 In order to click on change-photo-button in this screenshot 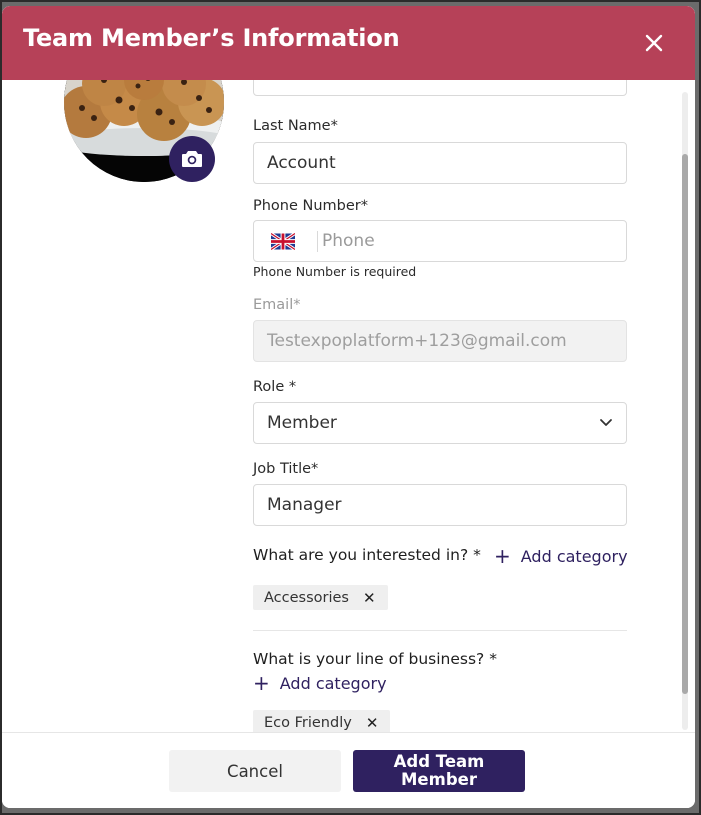, I will do `click(192, 159)`.